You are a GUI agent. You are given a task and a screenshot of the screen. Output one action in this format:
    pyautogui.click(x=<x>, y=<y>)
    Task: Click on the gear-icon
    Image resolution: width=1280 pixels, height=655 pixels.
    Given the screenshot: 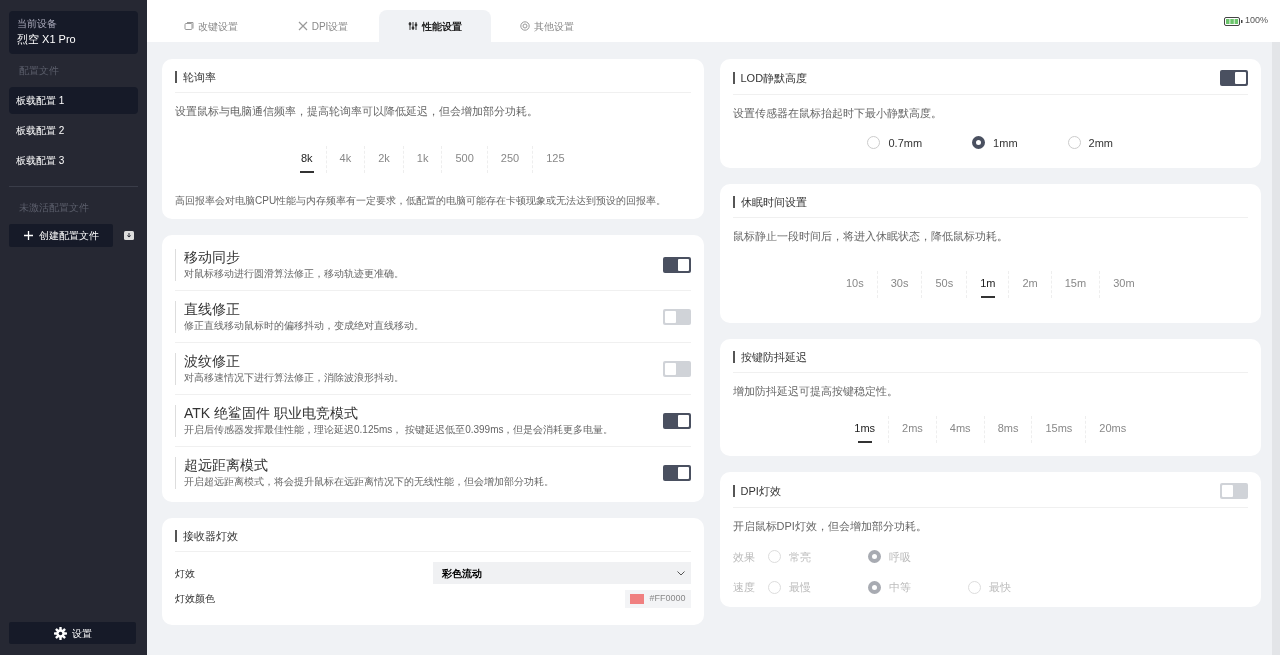 What is the action you would take?
    pyautogui.click(x=525, y=26)
    